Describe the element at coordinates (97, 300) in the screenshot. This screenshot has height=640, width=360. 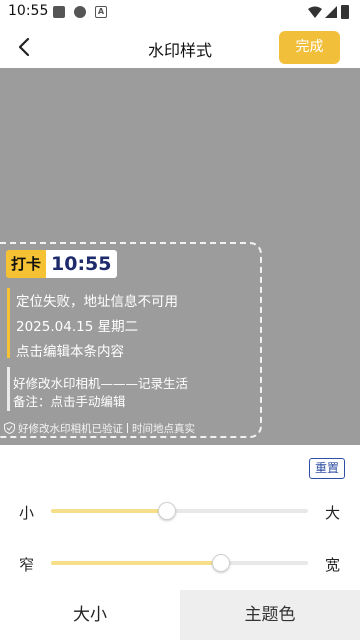
I see `location-line: 定位失败，地址信息不可用` at that location.